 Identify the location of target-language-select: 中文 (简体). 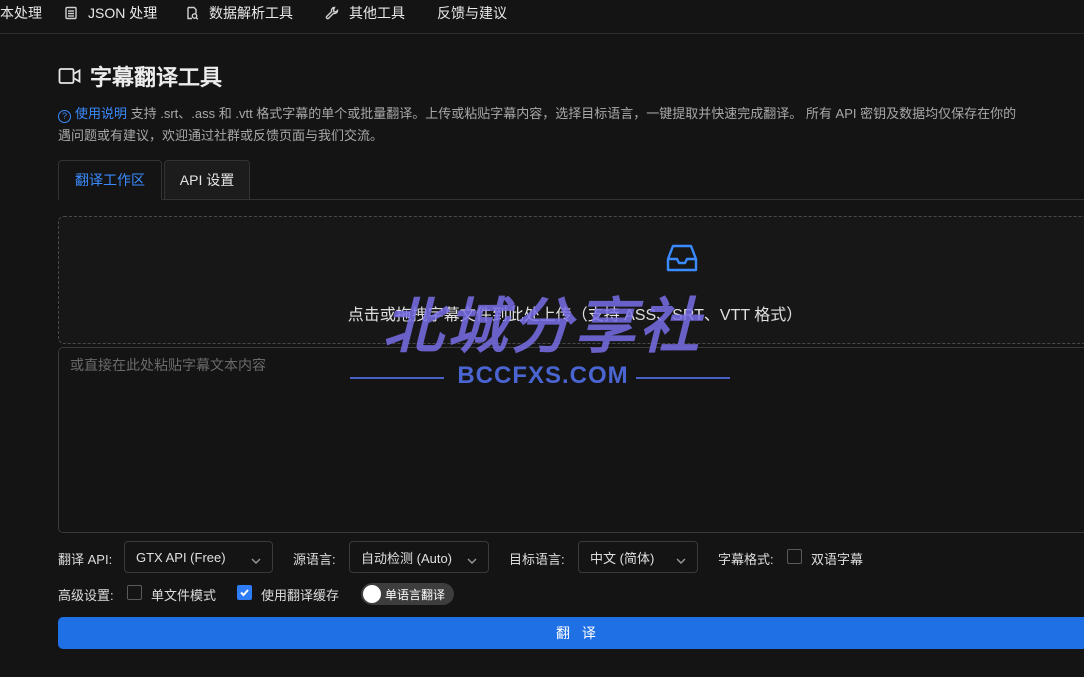
(638, 557).